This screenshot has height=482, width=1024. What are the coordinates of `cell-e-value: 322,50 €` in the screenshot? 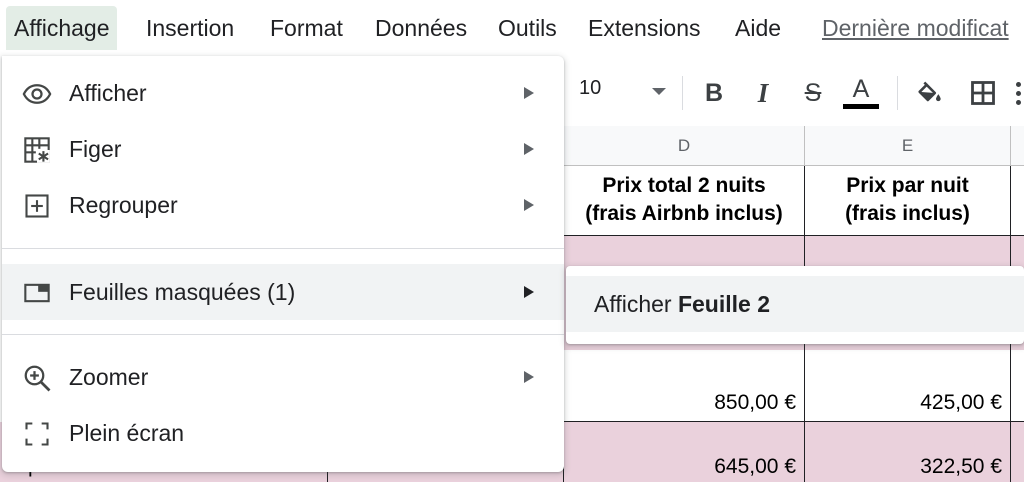 It's located at (908, 452).